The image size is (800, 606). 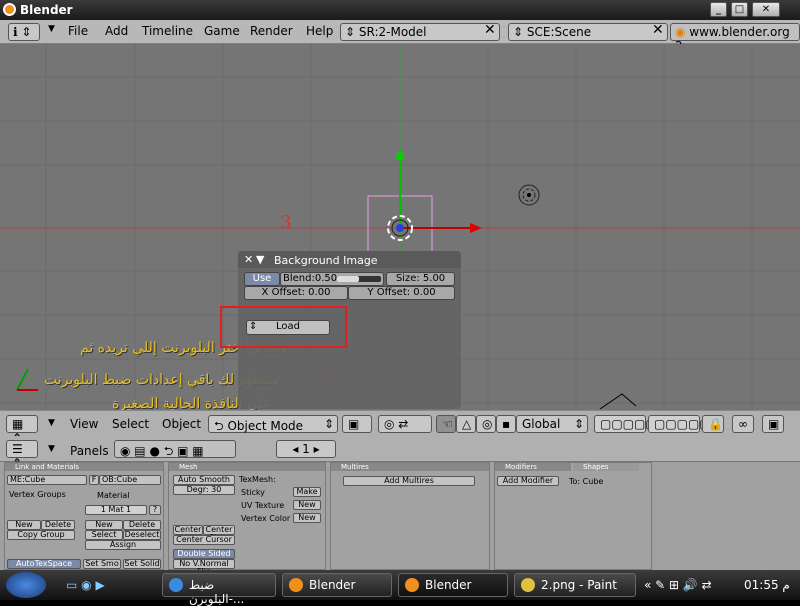 I want to click on context-buttons: ◉ ▤ ● ⮌ ▣ ▦, so click(x=175, y=449).